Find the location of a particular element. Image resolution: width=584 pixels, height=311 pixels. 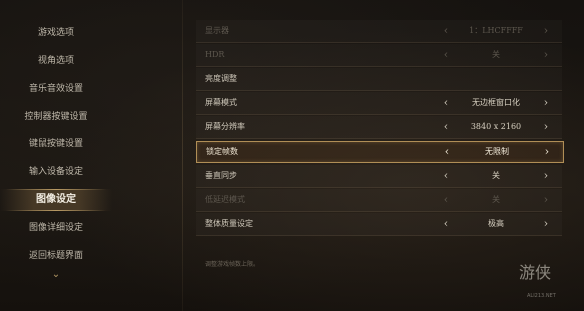

setting-value: 无边框窗口化 is located at coordinates (496, 102).